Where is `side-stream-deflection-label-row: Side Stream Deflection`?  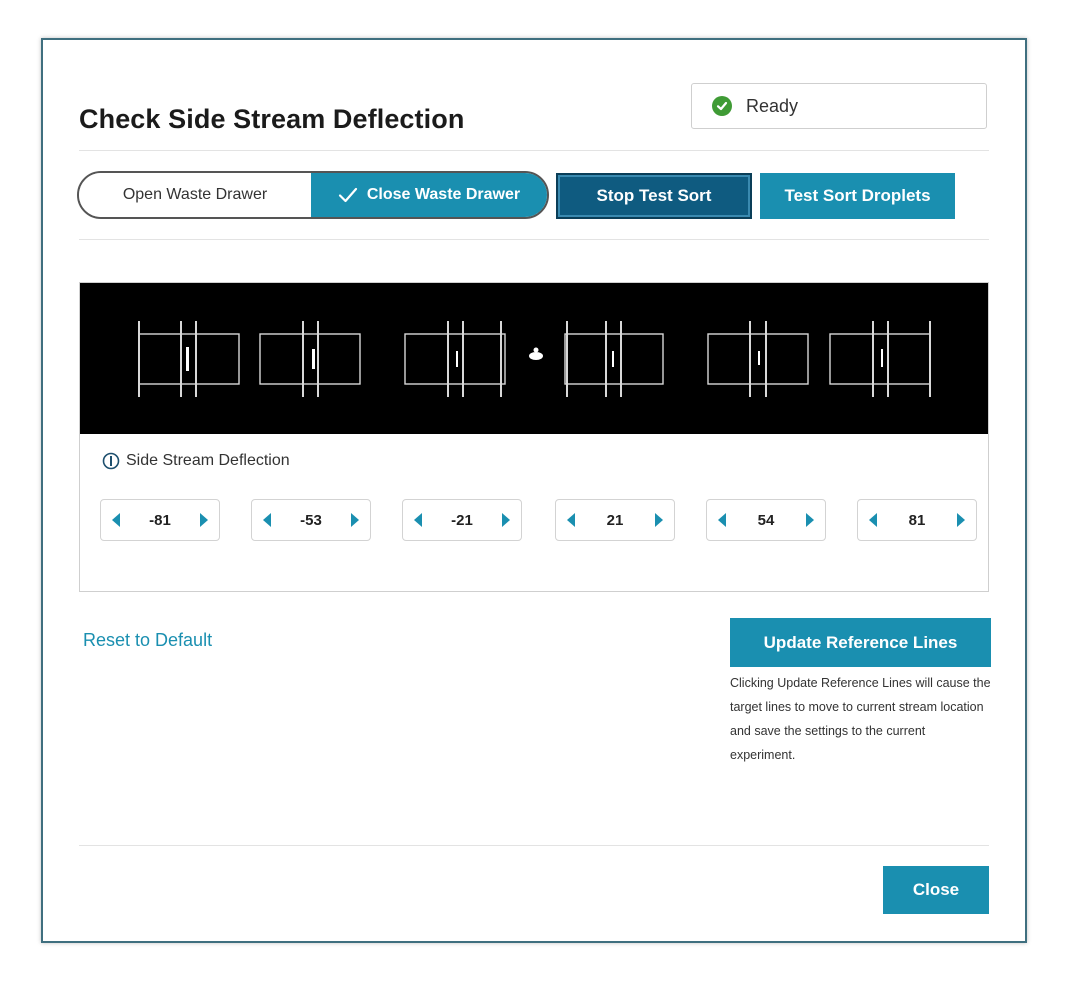
side-stream-deflection-label-row: Side Stream Deflection is located at coordinates (196, 461).